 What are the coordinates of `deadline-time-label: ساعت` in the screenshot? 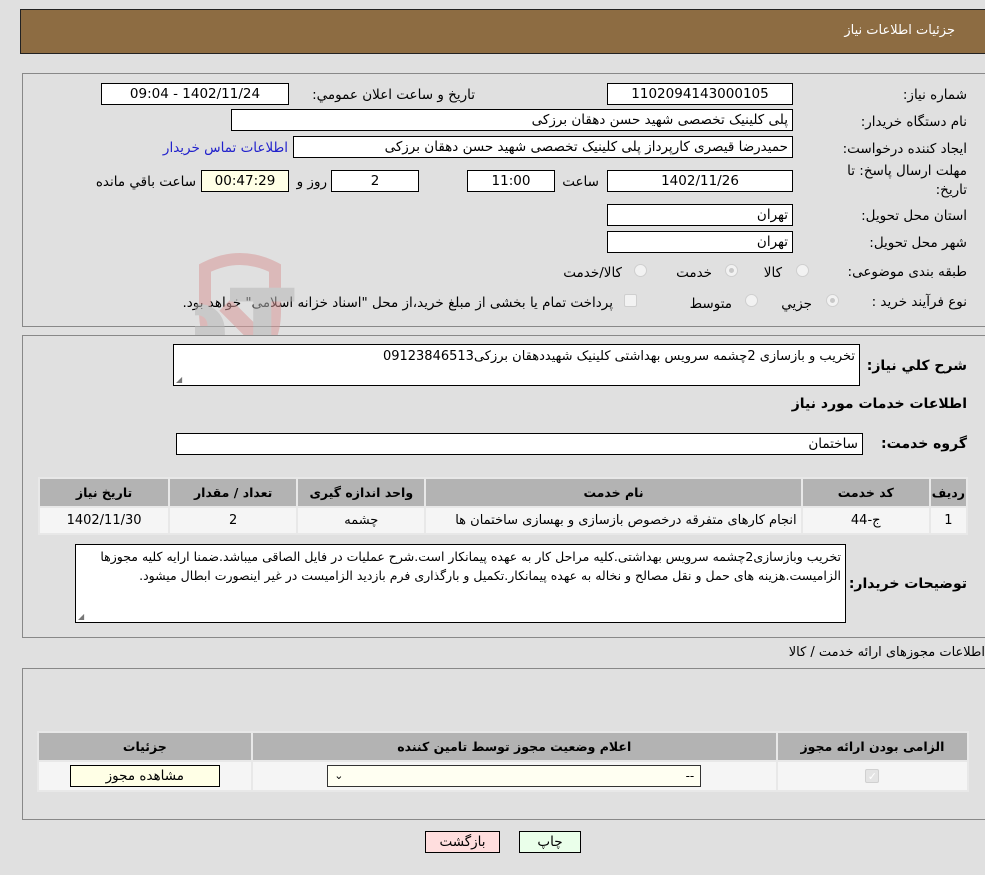 It's located at (580, 182).